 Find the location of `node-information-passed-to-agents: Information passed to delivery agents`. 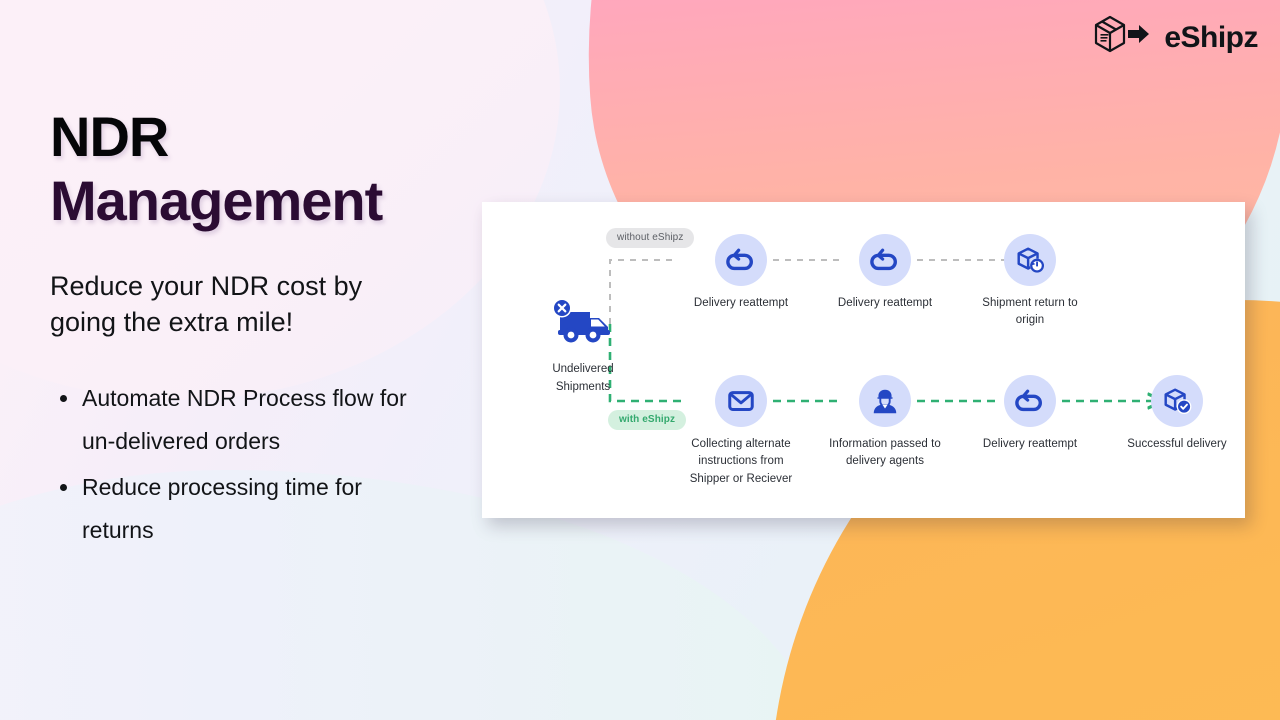

node-information-passed-to-agents: Information passed to delivery agents is located at coordinates (885, 423).